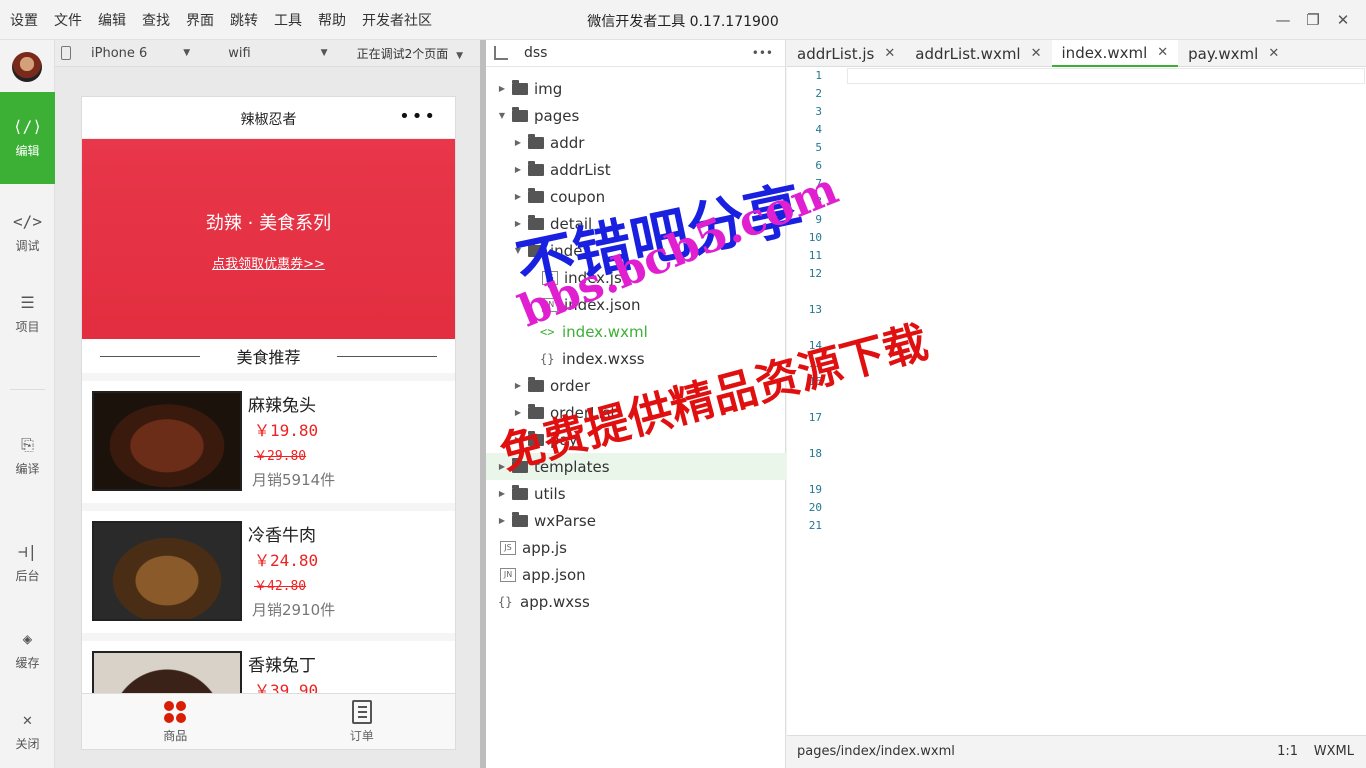 The image size is (1366, 768). Describe the element at coordinates (1076, 751) in the screenshot. I see `status-bar: pages/index/index.wxml 1:1 WXML` at that location.